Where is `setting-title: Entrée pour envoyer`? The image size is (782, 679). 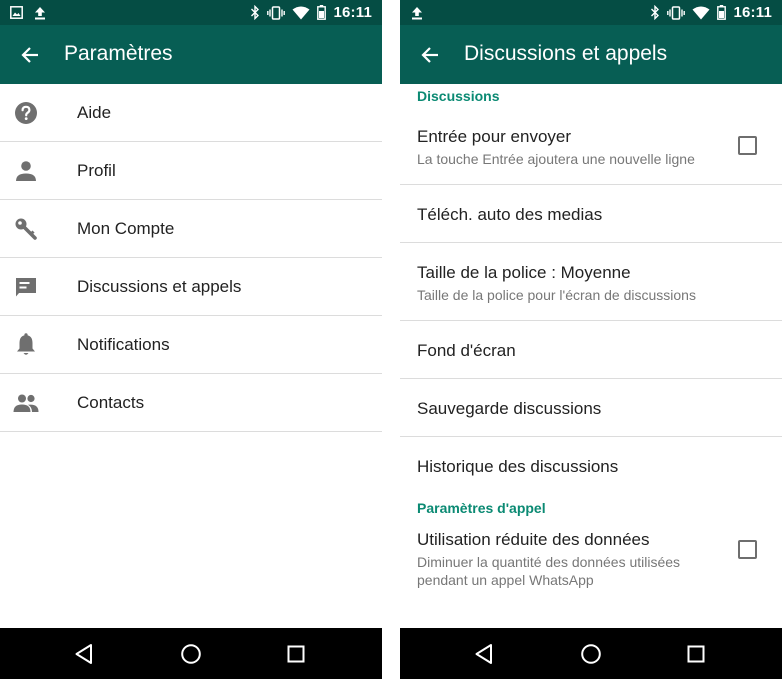
setting-title: Entrée pour envoyer is located at coordinates (494, 136).